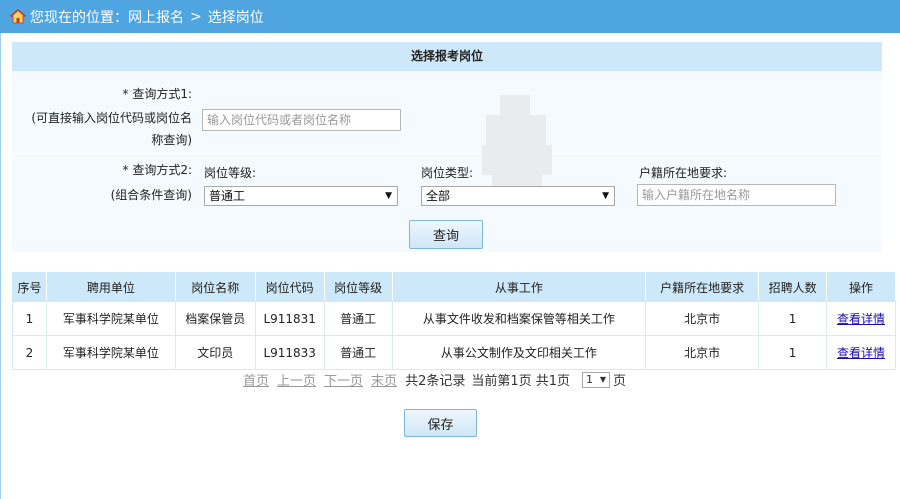 This screenshot has width=900, height=499. What do you see at coordinates (289, 318) in the screenshot?
I see `cell-position-code: L911831` at bounding box center [289, 318].